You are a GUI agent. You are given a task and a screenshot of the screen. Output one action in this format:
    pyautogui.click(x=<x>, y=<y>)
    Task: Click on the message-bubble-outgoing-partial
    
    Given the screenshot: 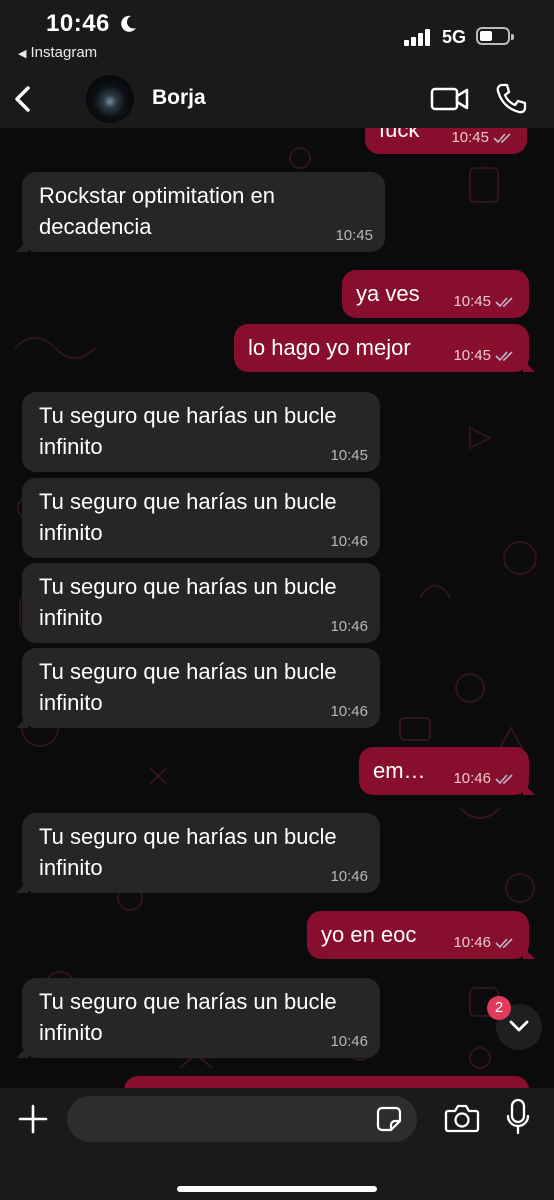 What is the action you would take?
    pyautogui.click(x=326, y=1082)
    